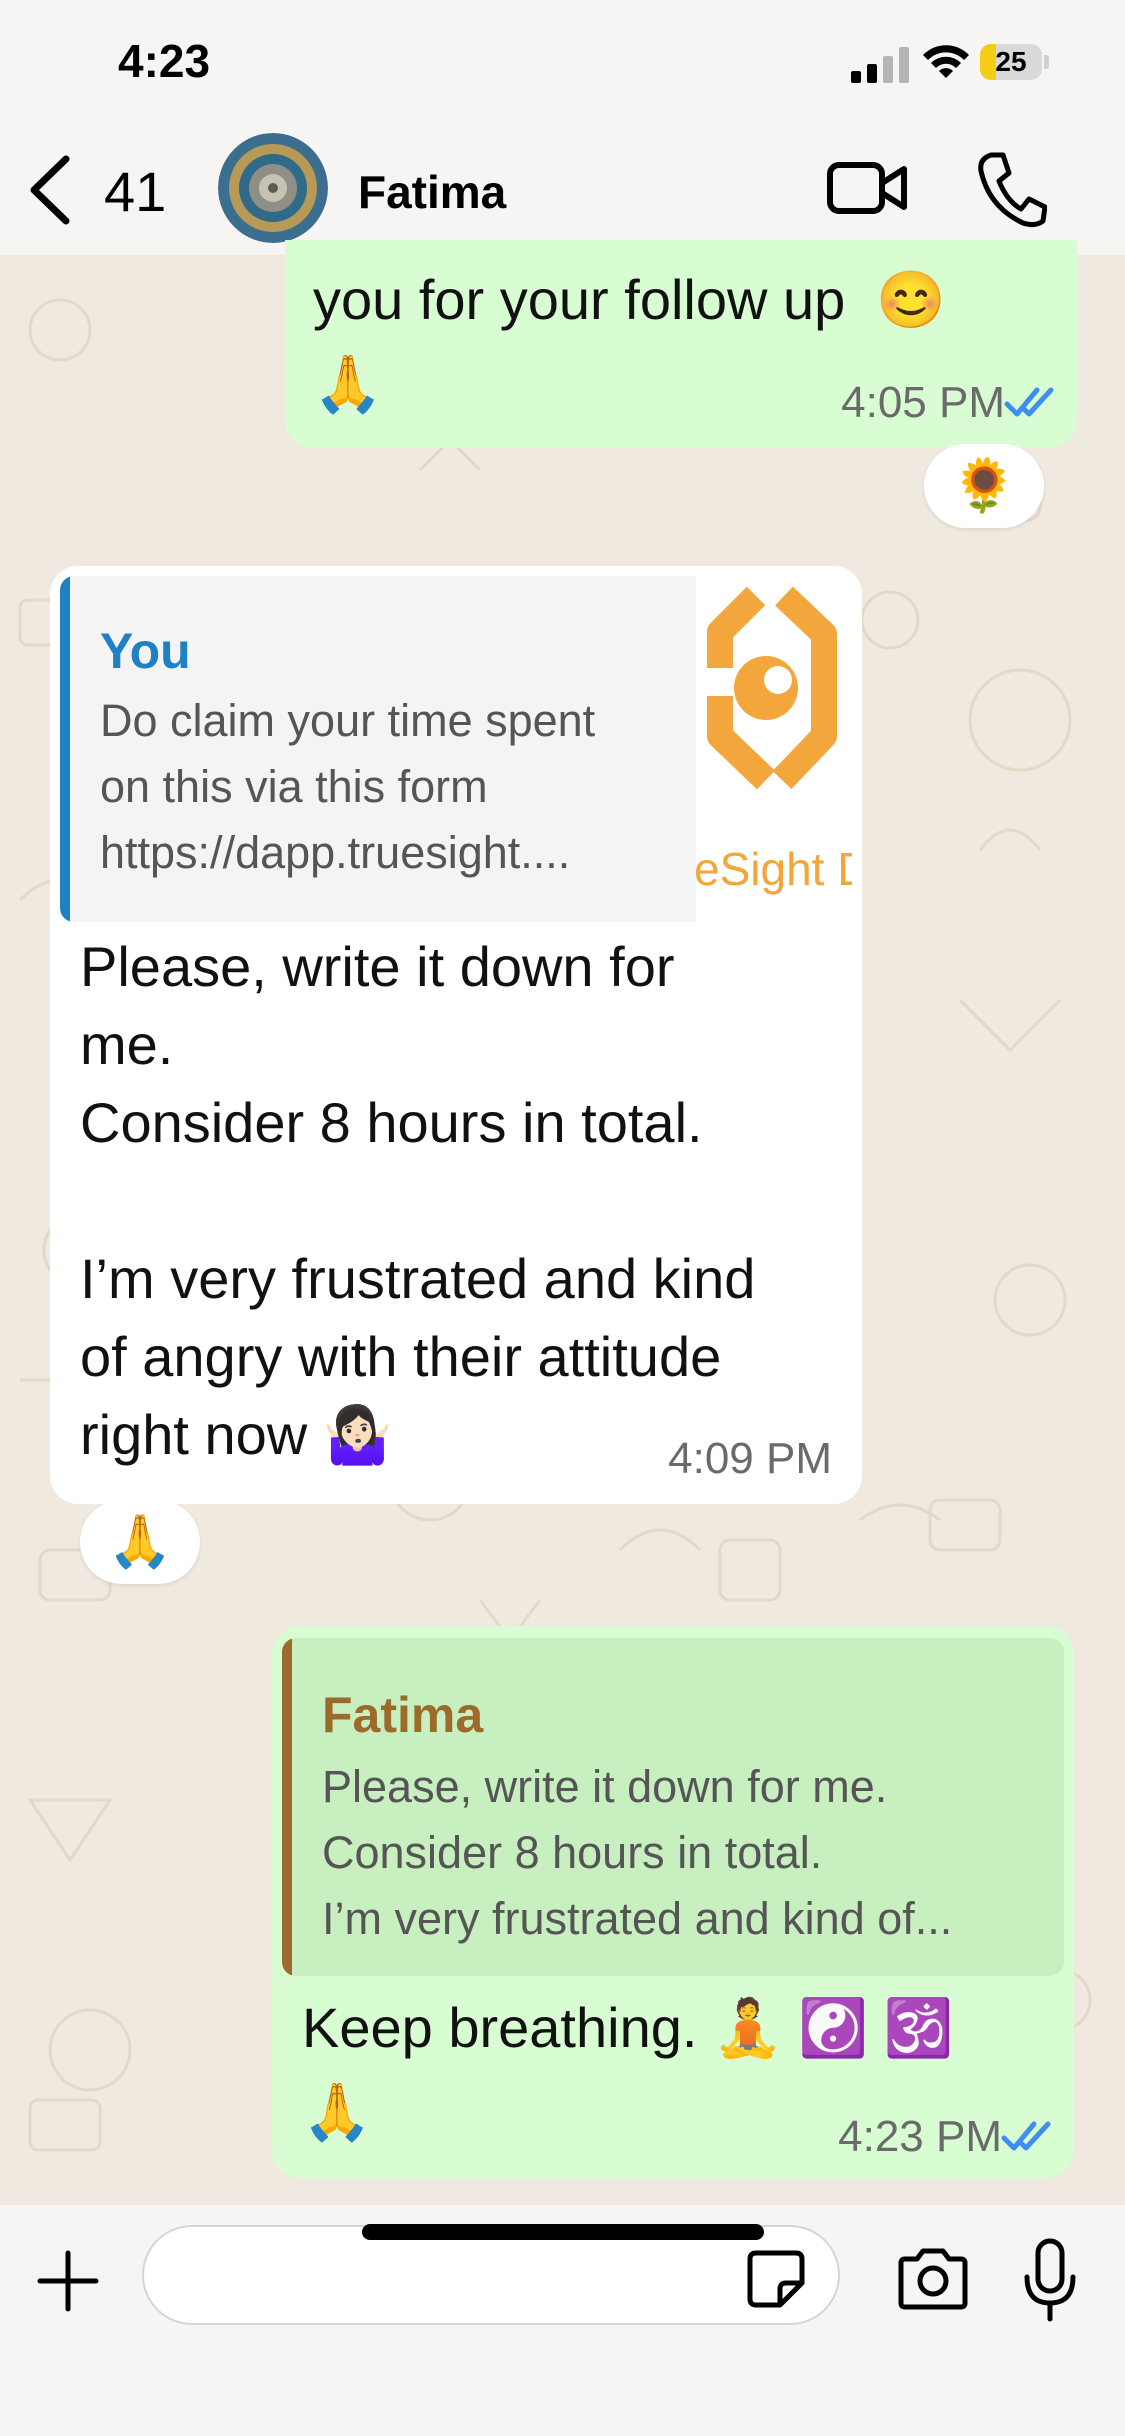  I want to click on unread-count: 41, so click(135, 191).